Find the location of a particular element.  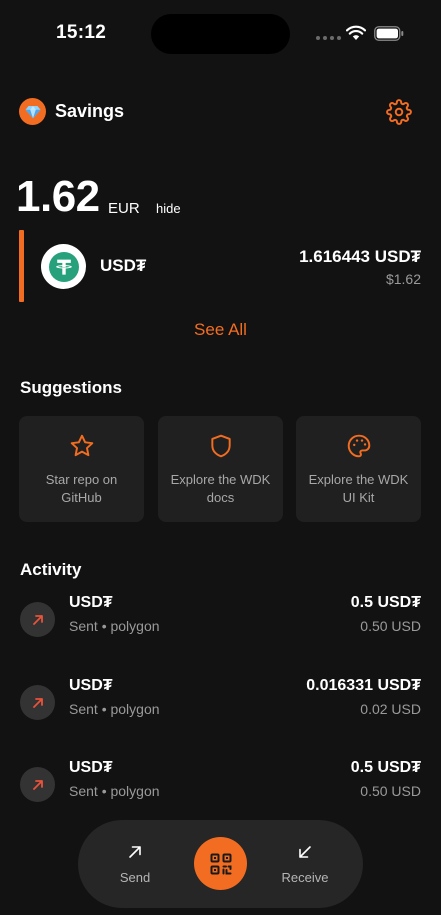

header: Savings is located at coordinates (220, 112).